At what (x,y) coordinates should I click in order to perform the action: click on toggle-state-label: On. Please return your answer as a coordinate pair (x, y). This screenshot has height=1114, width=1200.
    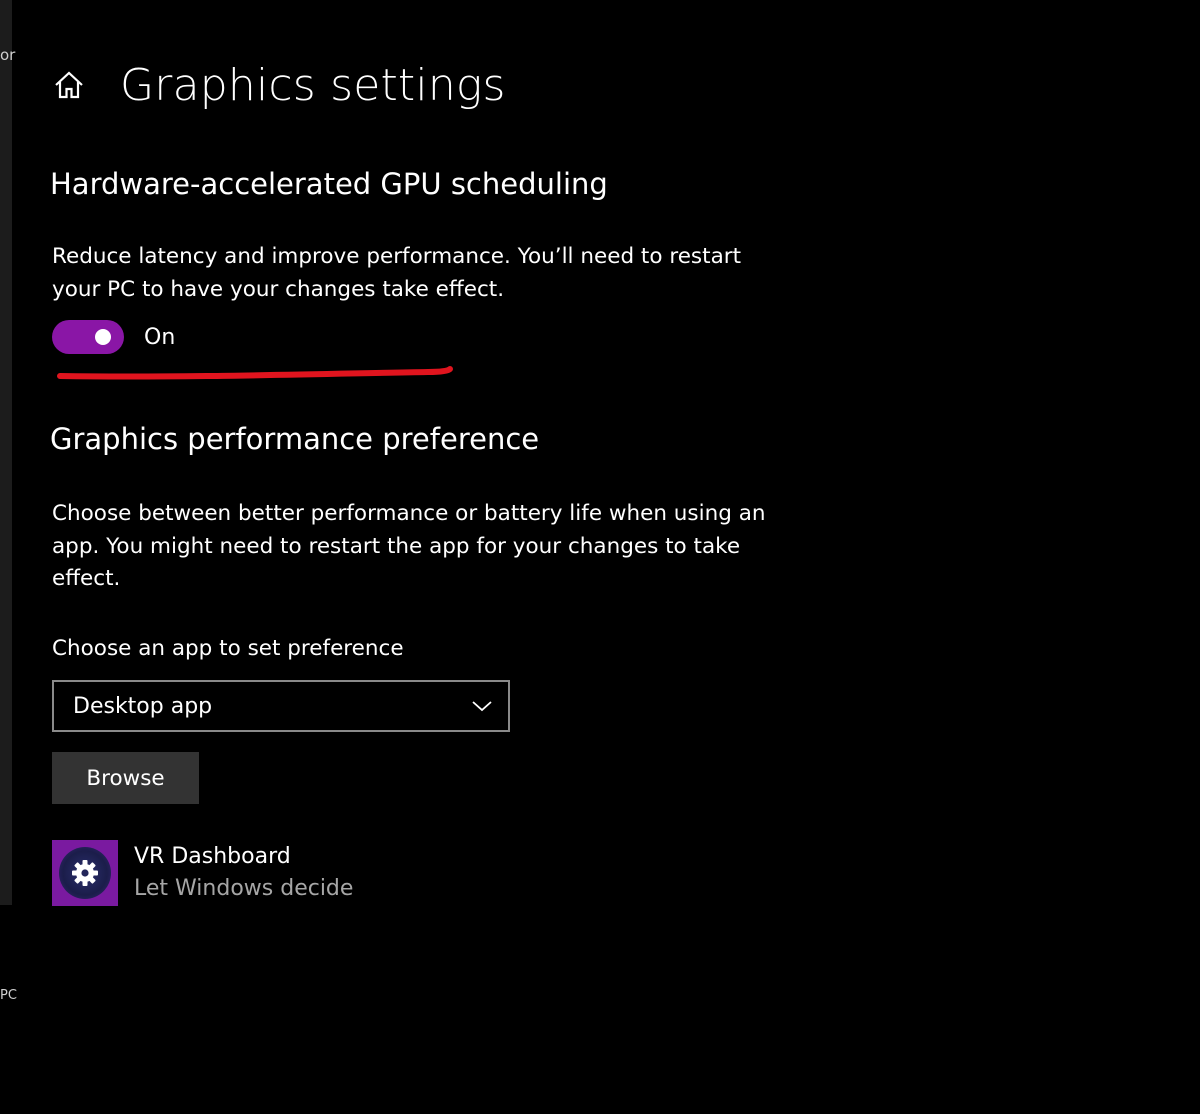
    Looking at the image, I should click on (160, 337).